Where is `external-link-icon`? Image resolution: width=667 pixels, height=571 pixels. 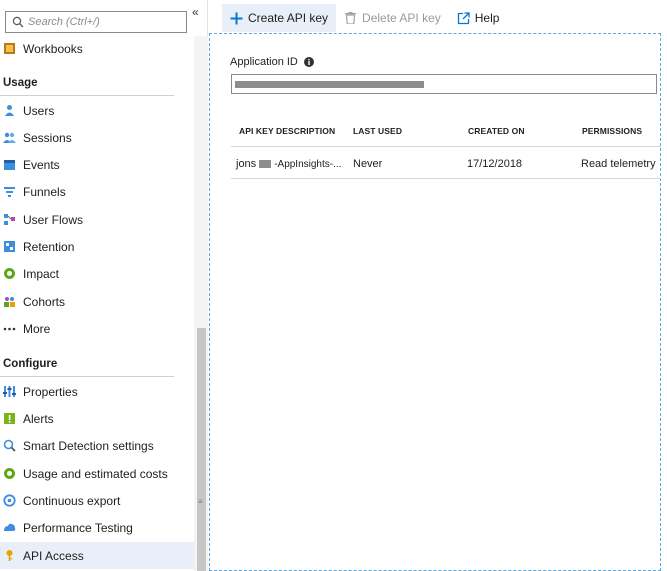
external-link-icon is located at coordinates (463, 18).